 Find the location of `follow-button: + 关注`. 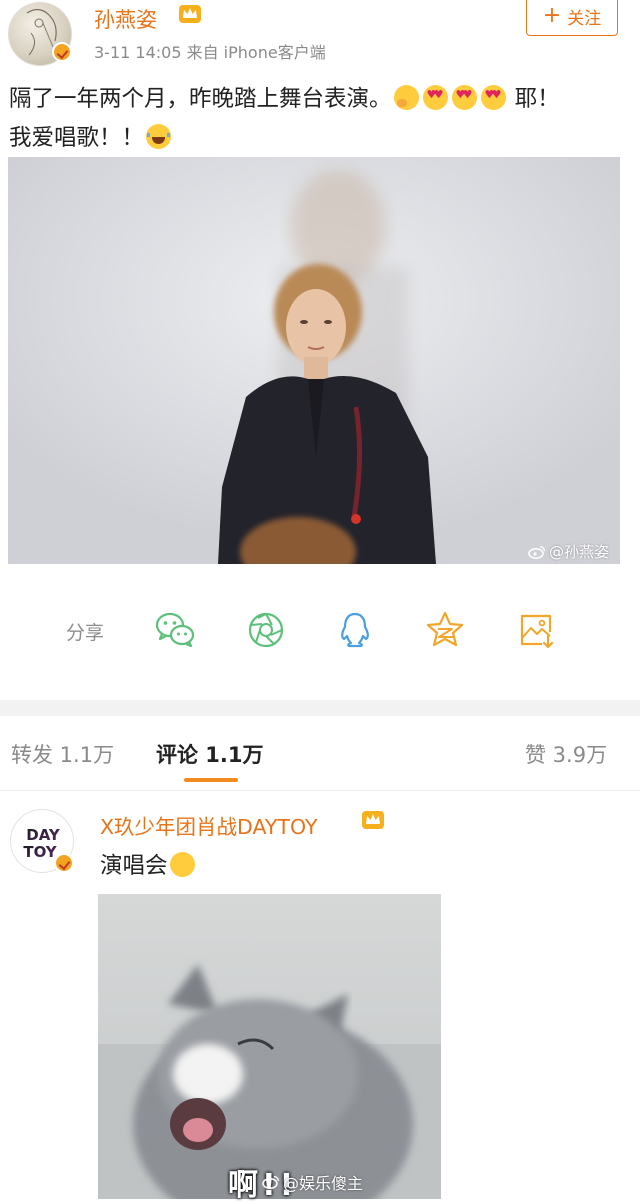

follow-button: + 关注 is located at coordinates (572, 18).